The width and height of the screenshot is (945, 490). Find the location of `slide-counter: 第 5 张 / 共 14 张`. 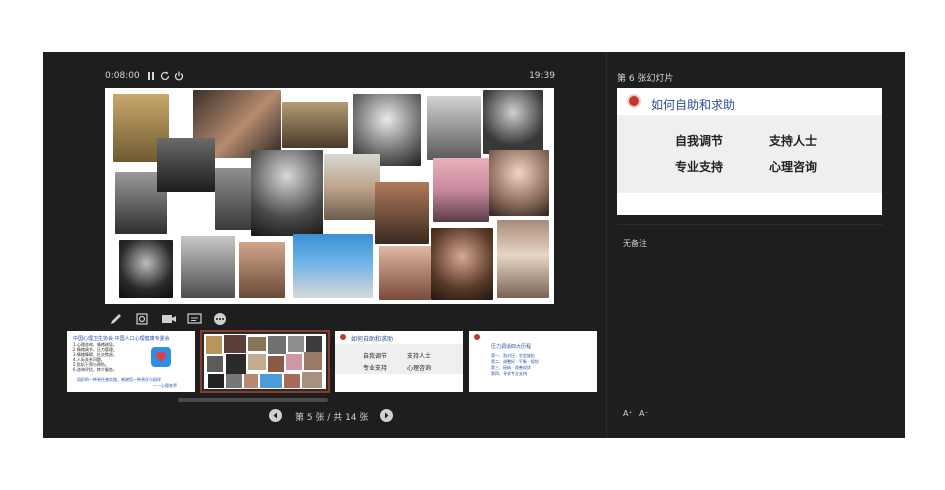

slide-counter: 第 5 张 / 共 14 张 is located at coordinates (332, 418).